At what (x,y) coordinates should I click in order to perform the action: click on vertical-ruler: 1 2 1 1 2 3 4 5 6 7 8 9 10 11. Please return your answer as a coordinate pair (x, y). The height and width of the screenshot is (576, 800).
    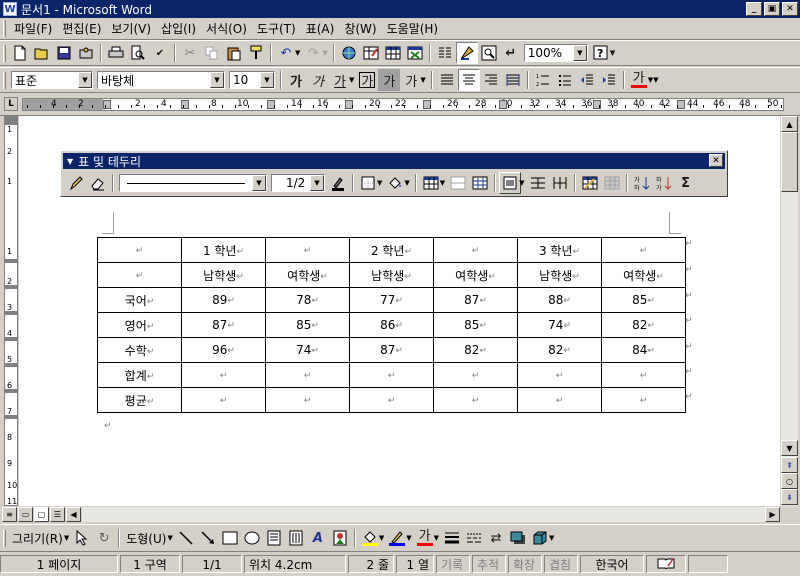
    Looking at the image, I should click on (11, 311).